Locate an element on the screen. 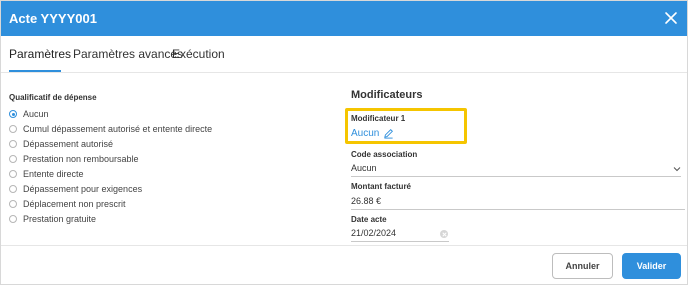  montant-facture-value: 26.88 € is located at coordinates (366, 201).